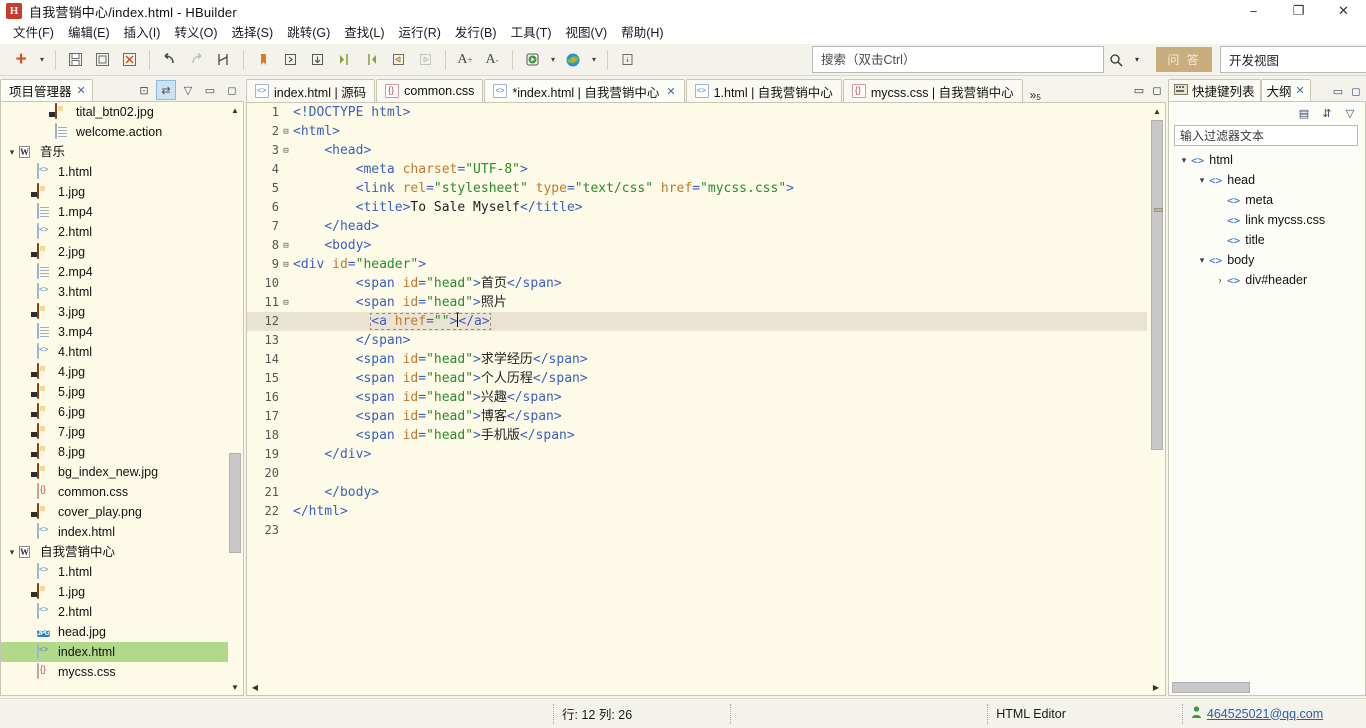 The image size is (1366, 728). I want to click on search-input, so click(958, 59).